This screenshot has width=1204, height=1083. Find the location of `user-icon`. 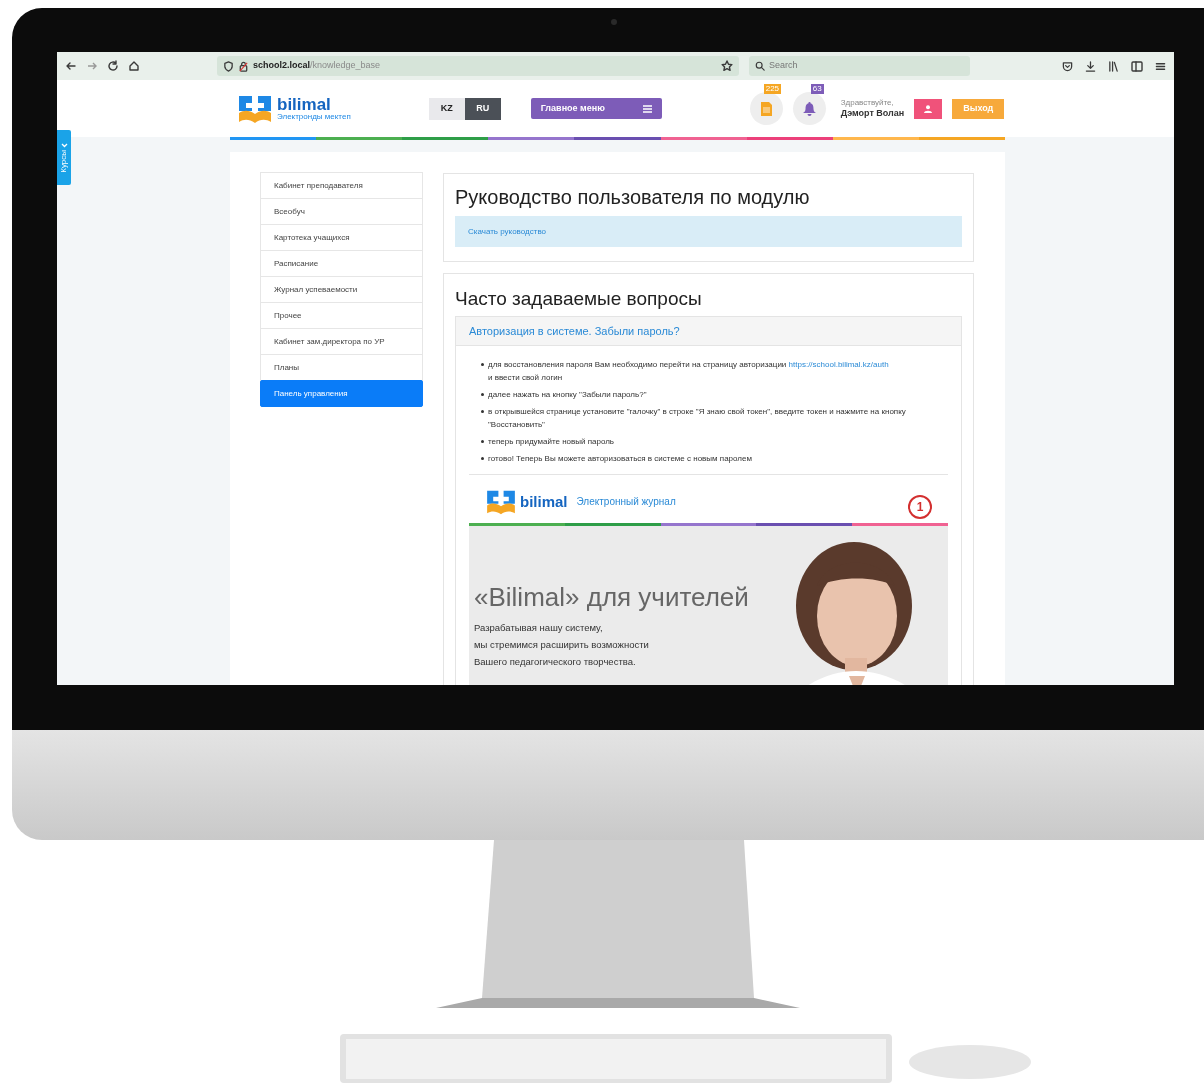

user-icon is located at coordinates (928, 108).